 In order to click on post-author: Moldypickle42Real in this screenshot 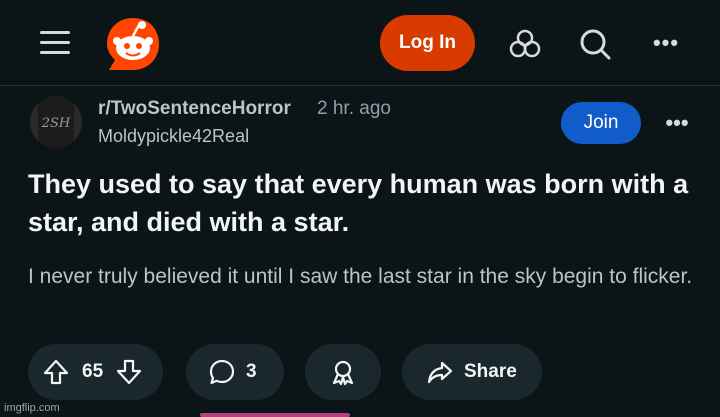, I will do `click(173, 136)`.